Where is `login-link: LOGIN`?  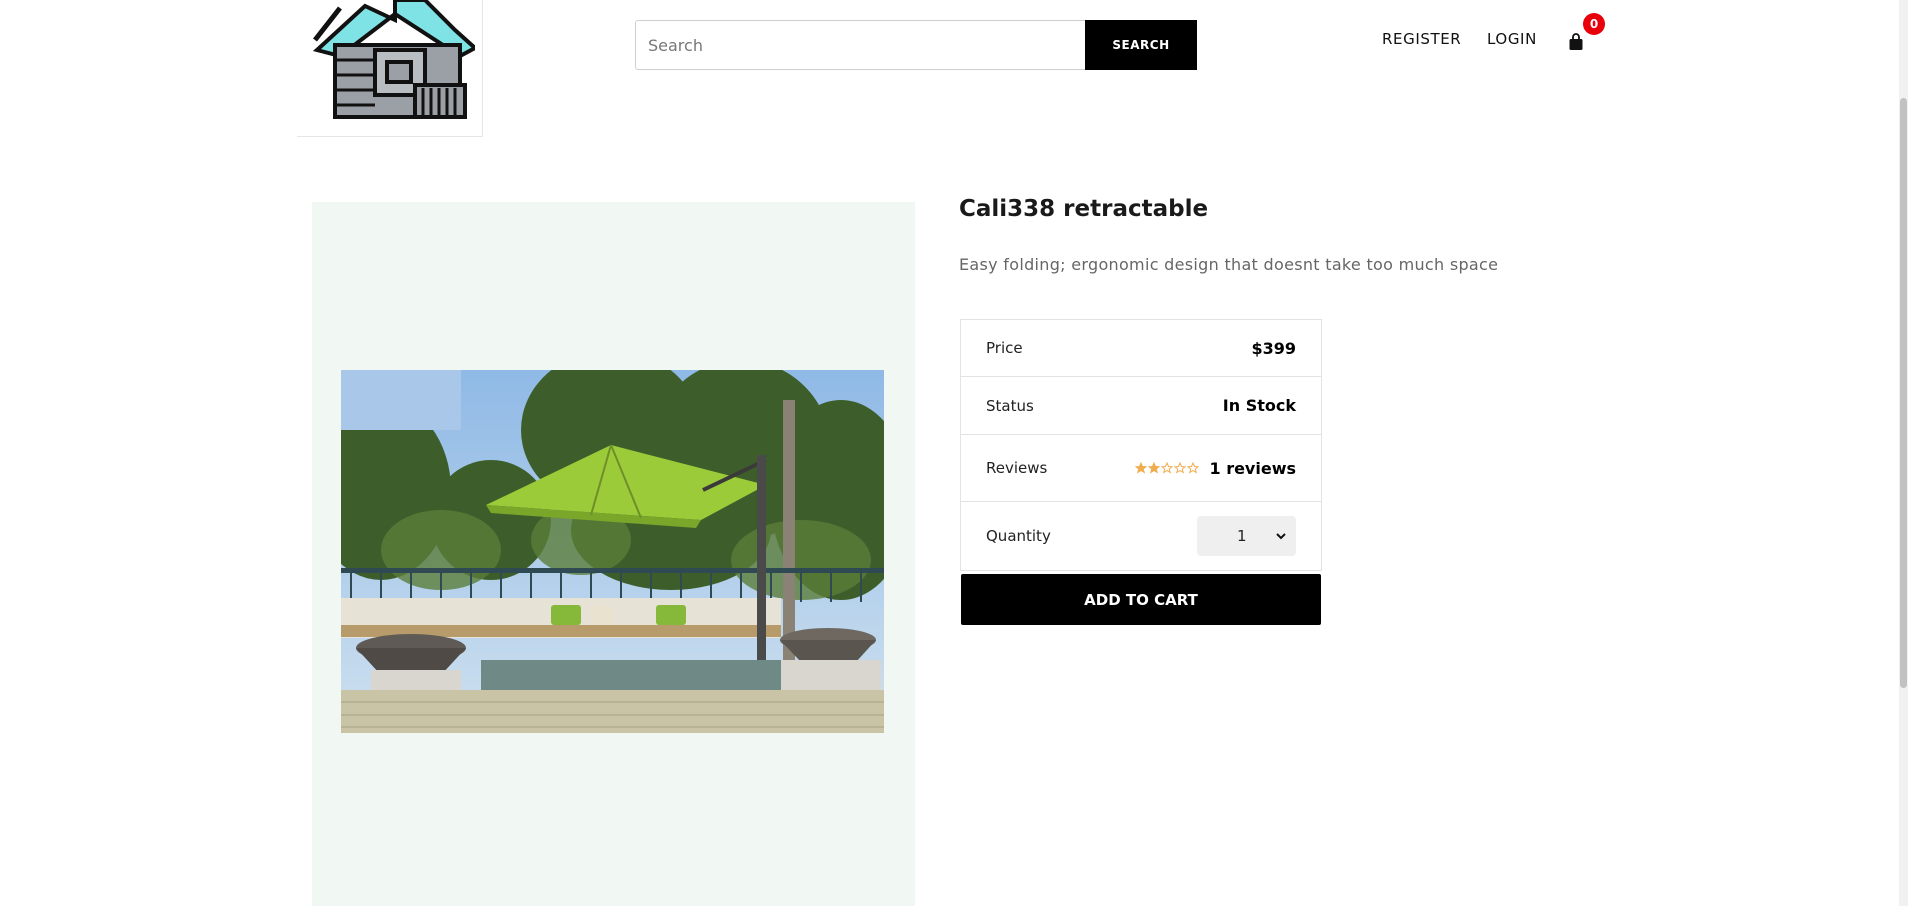 login-link: LOGIN is located at coordinates (1512, 39).